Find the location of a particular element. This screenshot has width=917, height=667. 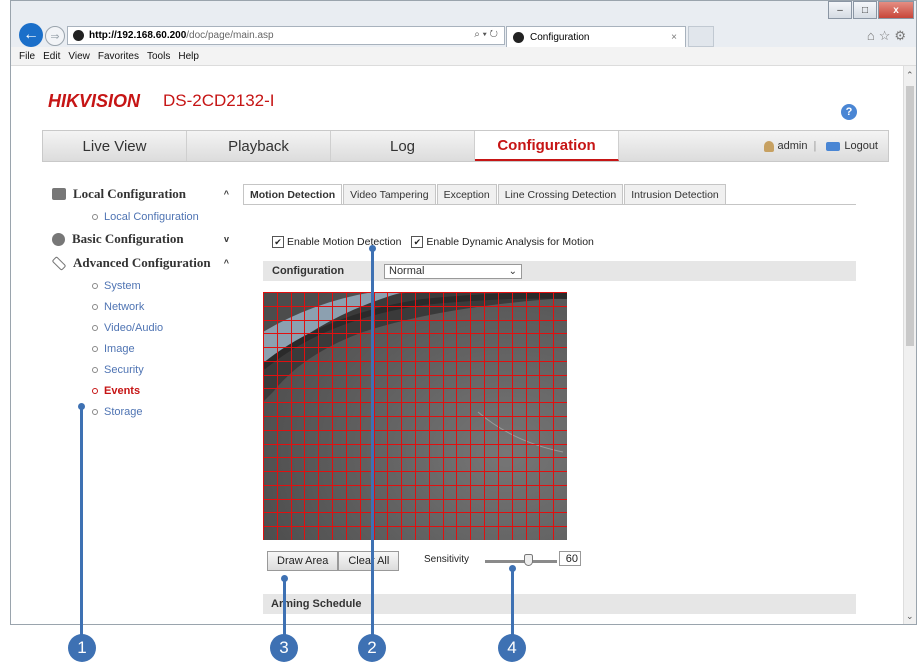

configuration-row: Configuration Normal ⌄ is located at coordinates (559, 271).